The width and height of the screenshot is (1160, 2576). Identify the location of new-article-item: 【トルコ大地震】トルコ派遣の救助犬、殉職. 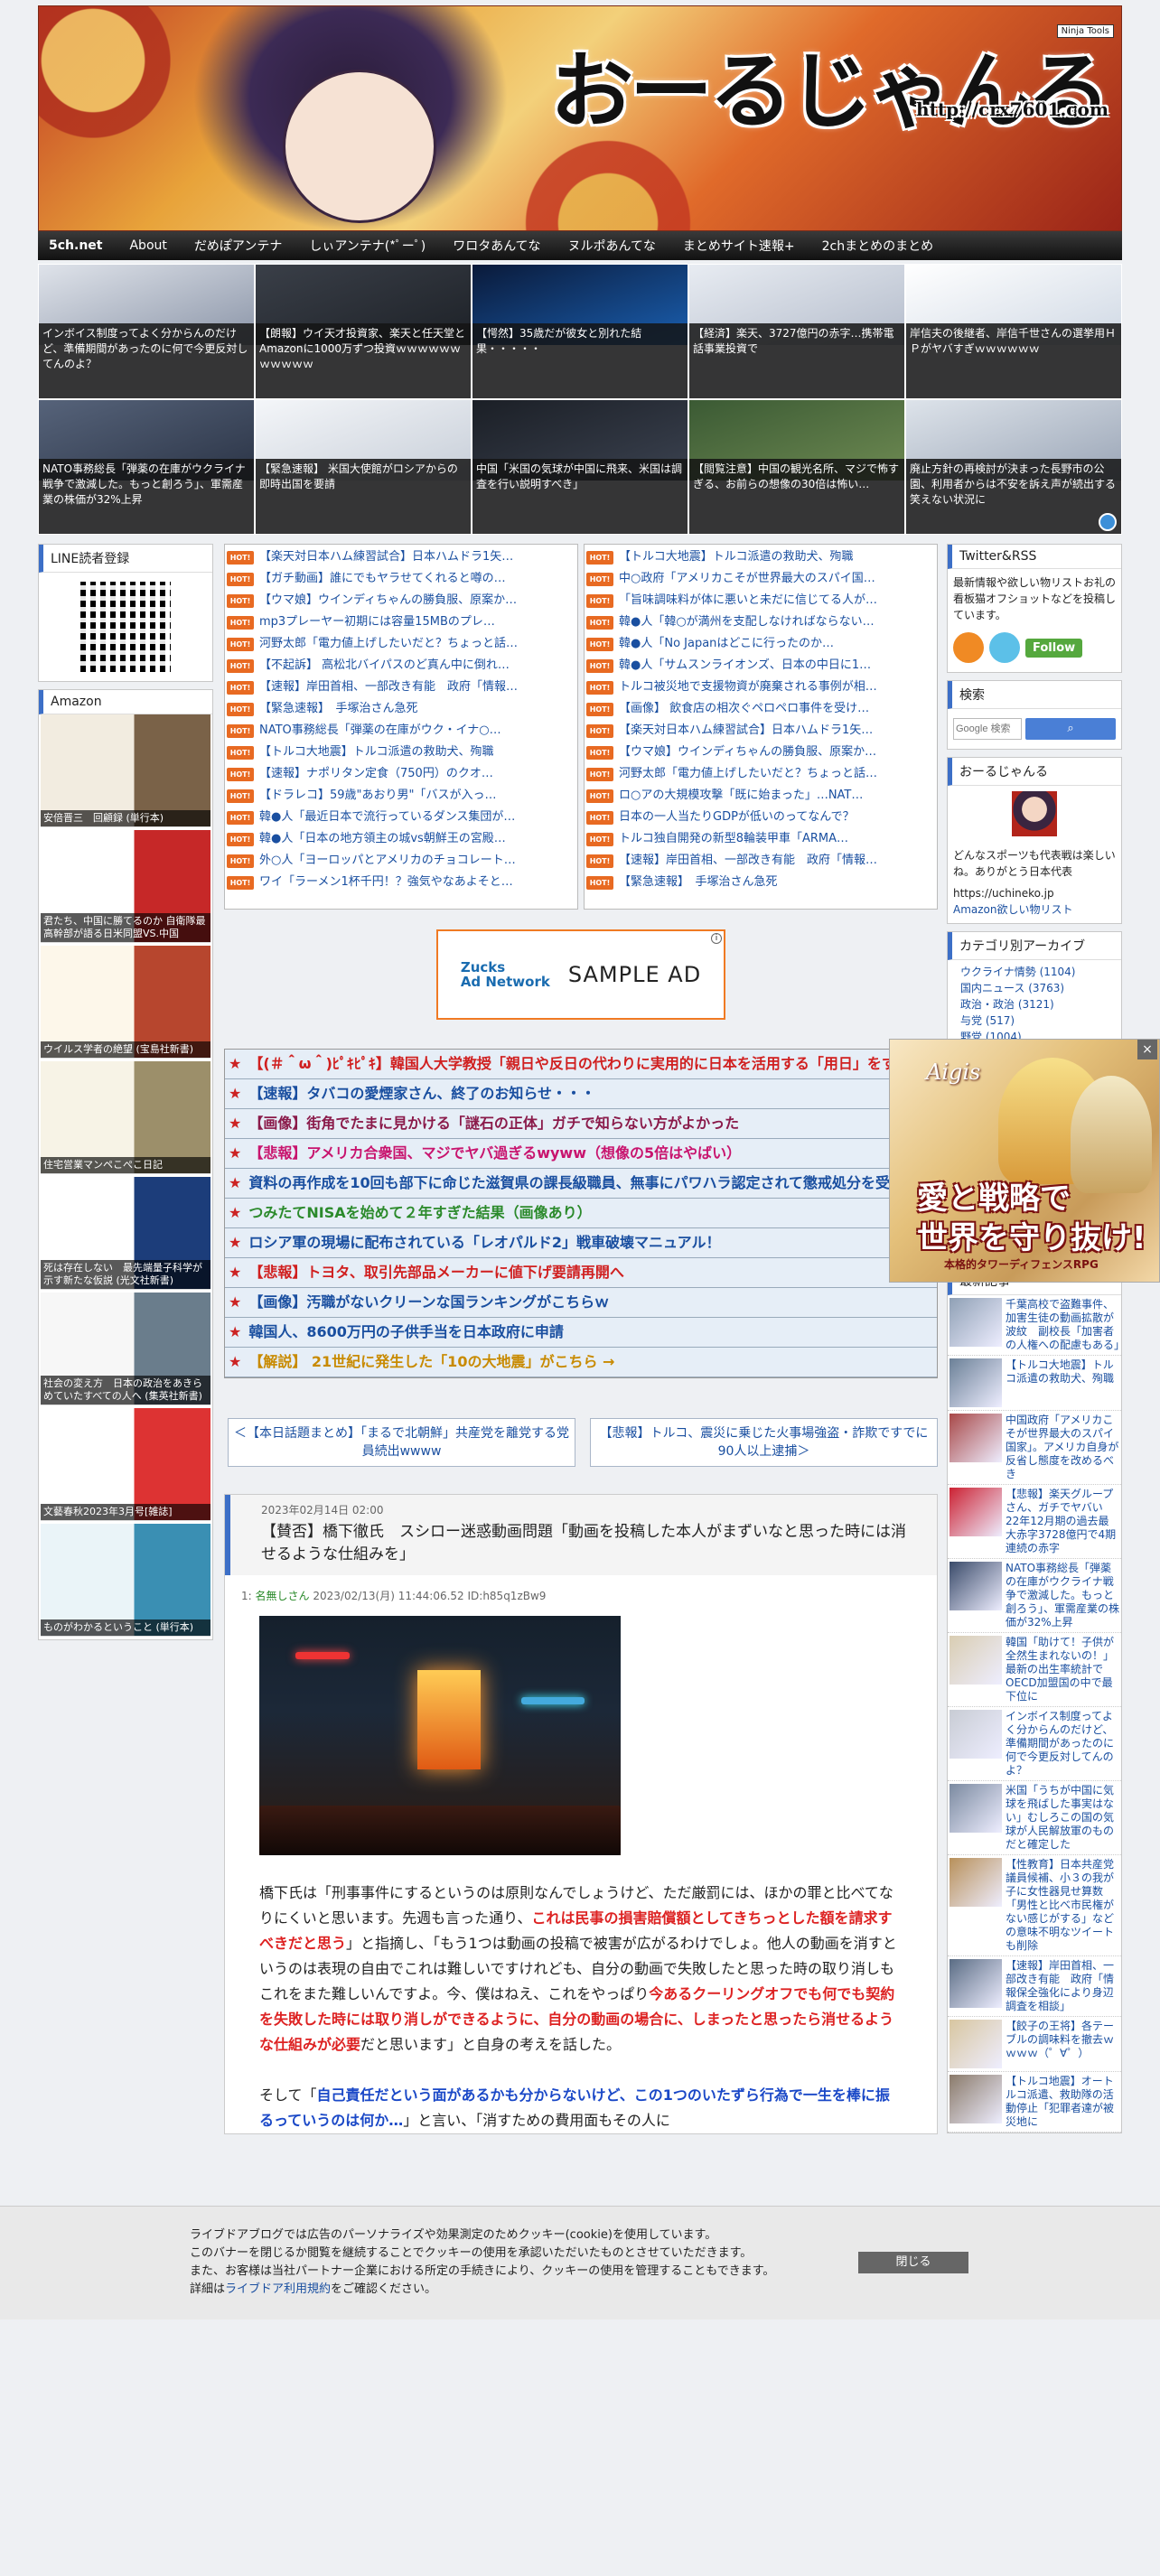
(1035, 1383).